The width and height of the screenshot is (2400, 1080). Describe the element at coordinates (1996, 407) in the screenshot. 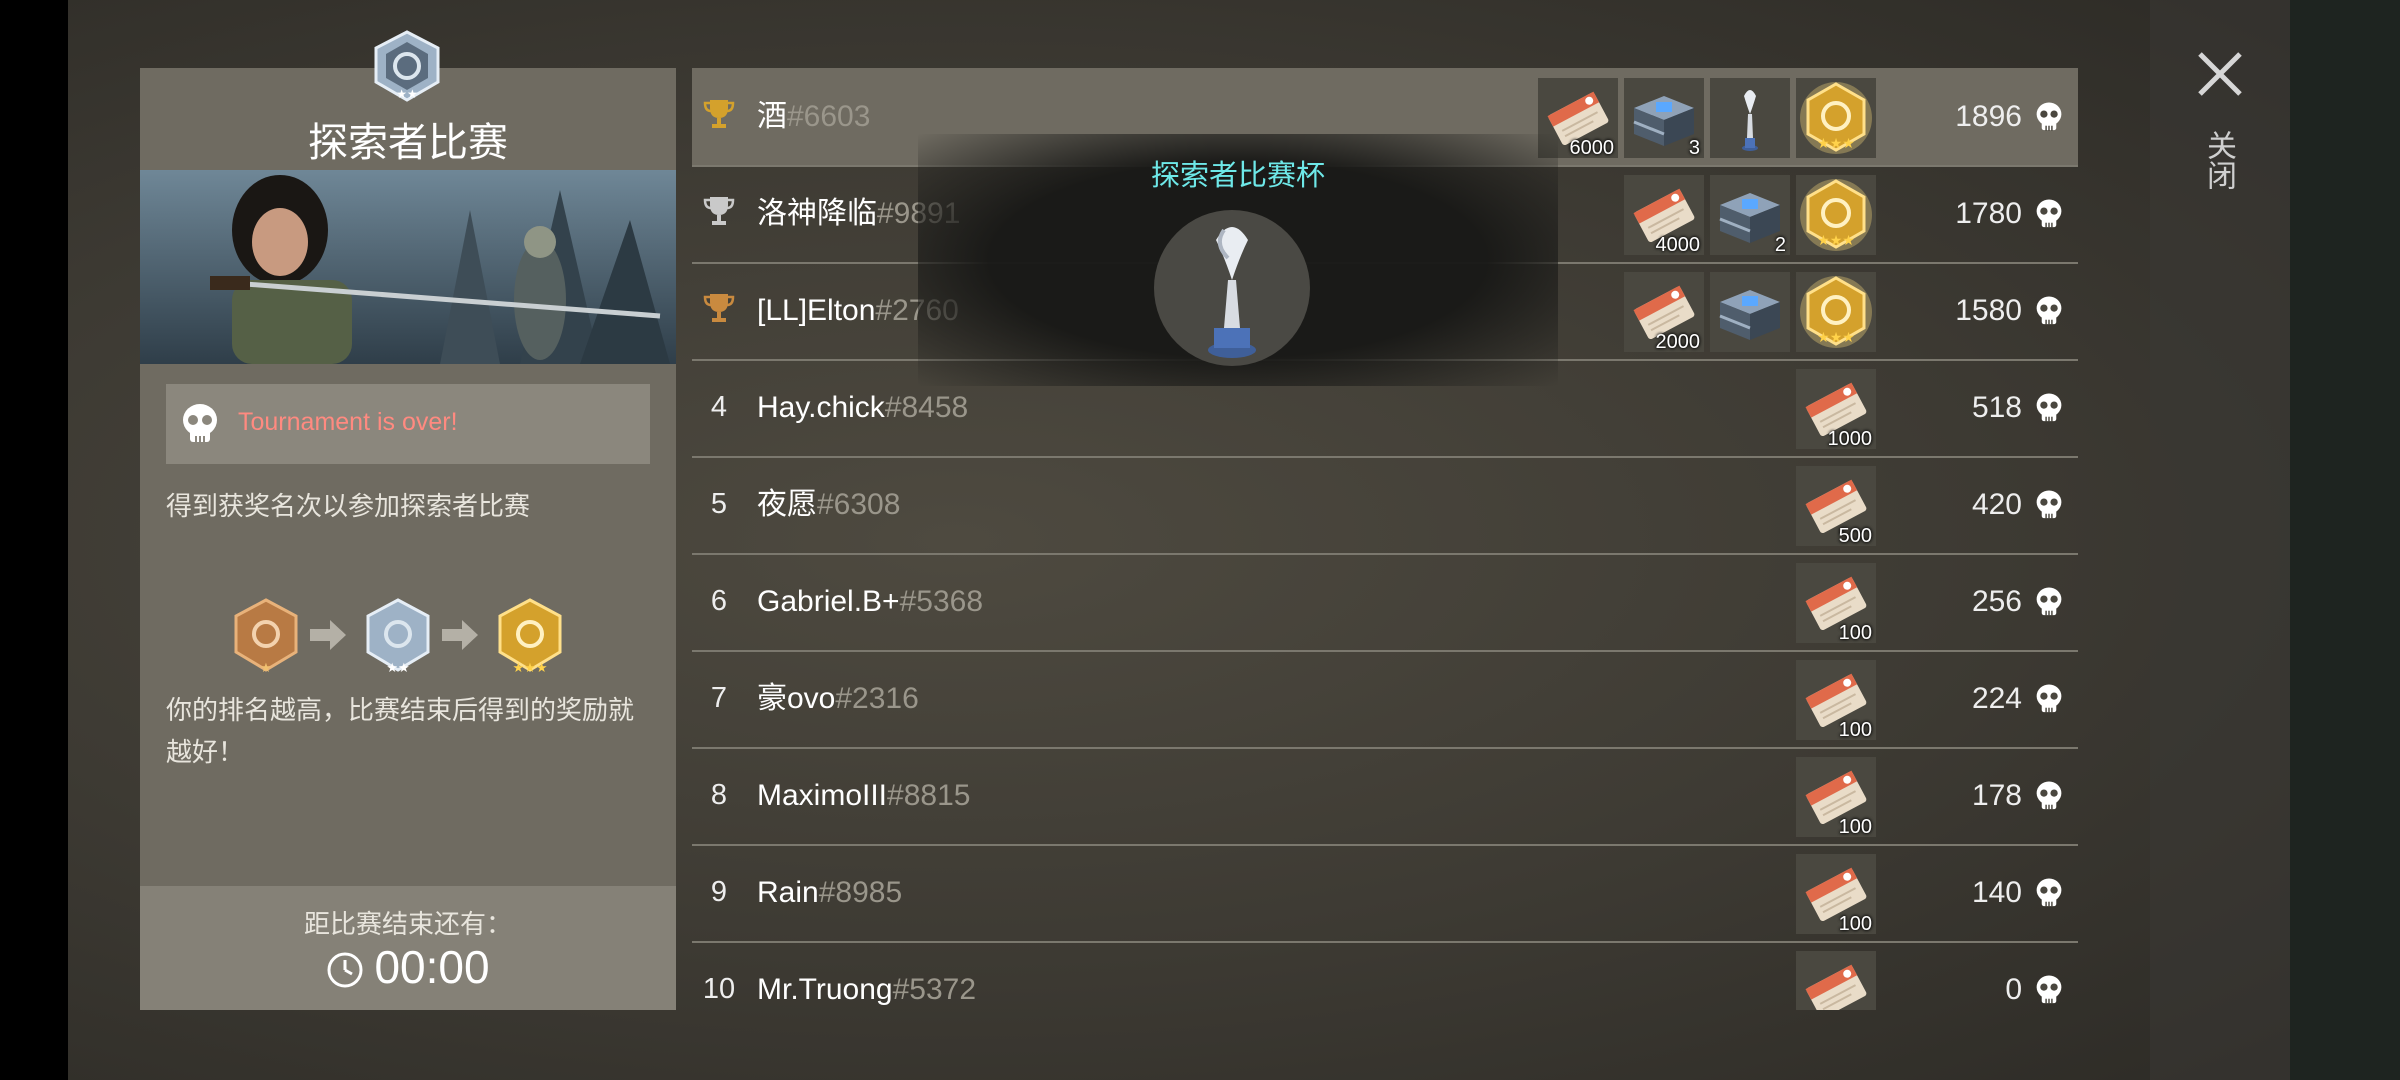

I see `score-value: 518` at that location.